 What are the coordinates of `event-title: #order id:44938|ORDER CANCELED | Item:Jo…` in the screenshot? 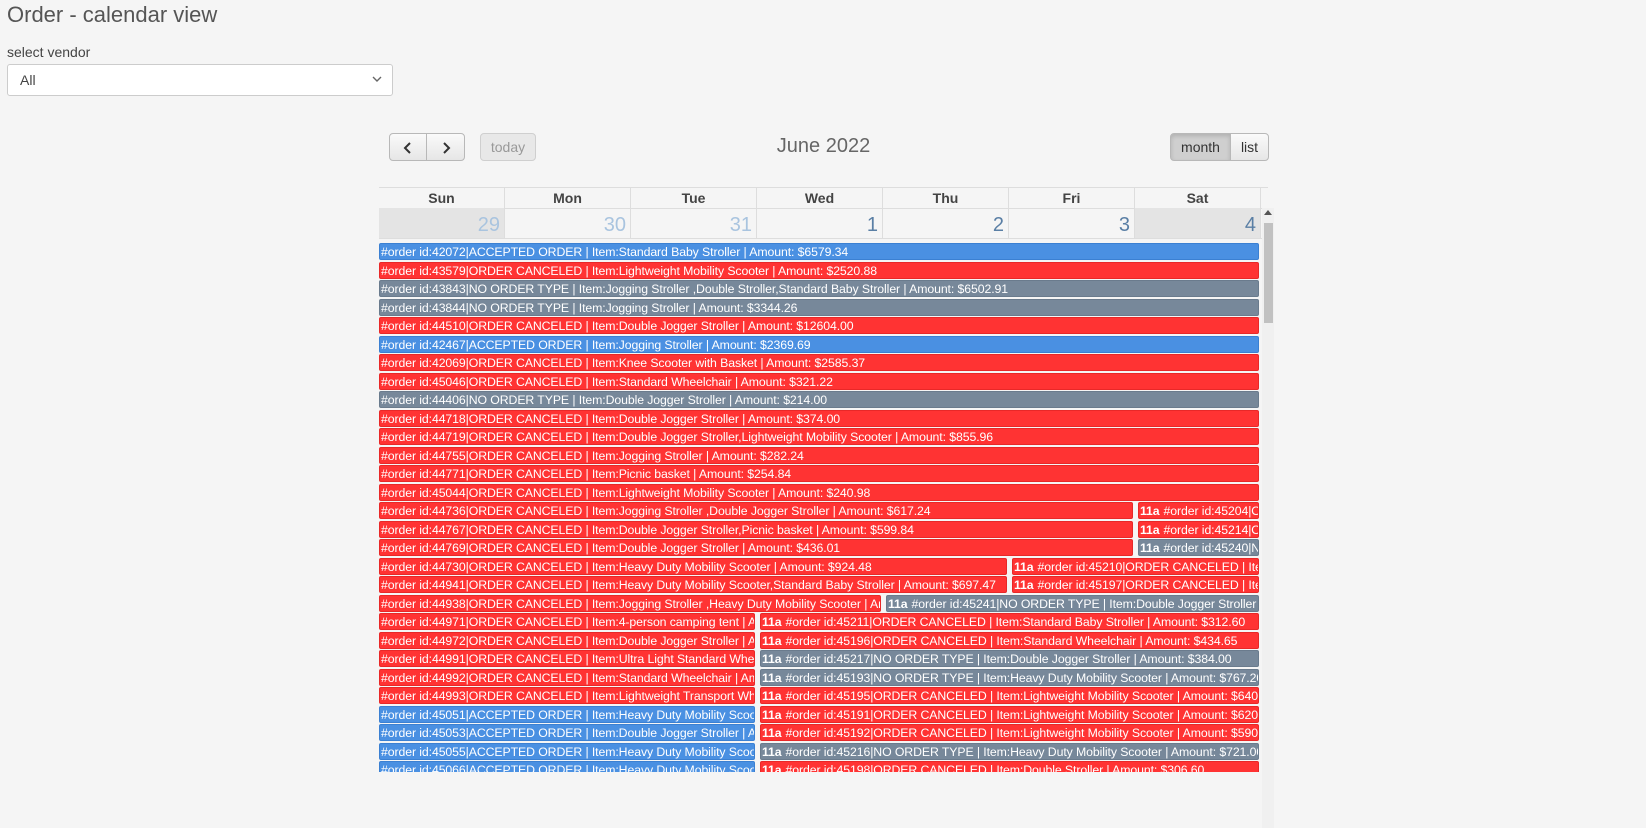 It's located at (630, 604).